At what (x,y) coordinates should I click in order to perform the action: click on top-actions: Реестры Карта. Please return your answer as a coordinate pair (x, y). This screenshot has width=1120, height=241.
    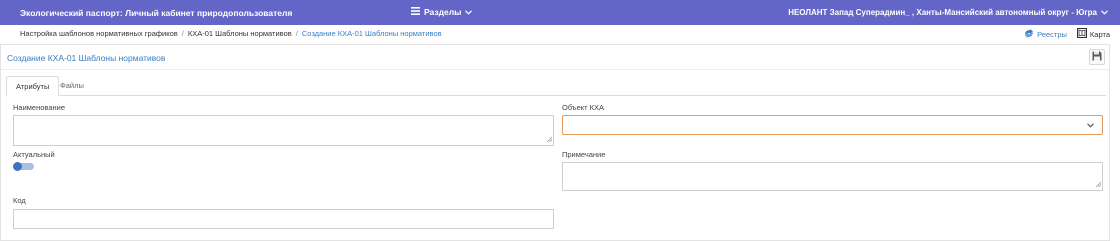
    Looking at the image, I should click on (1067, 34).